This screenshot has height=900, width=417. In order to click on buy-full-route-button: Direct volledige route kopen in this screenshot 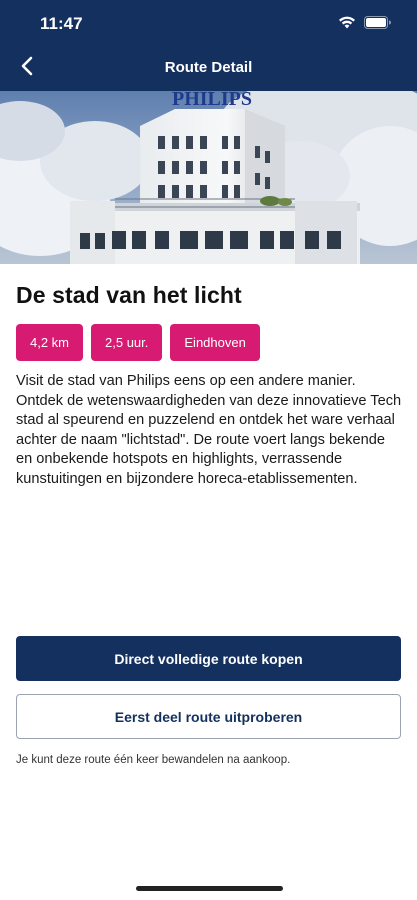, I will do `click(208, 658)`.